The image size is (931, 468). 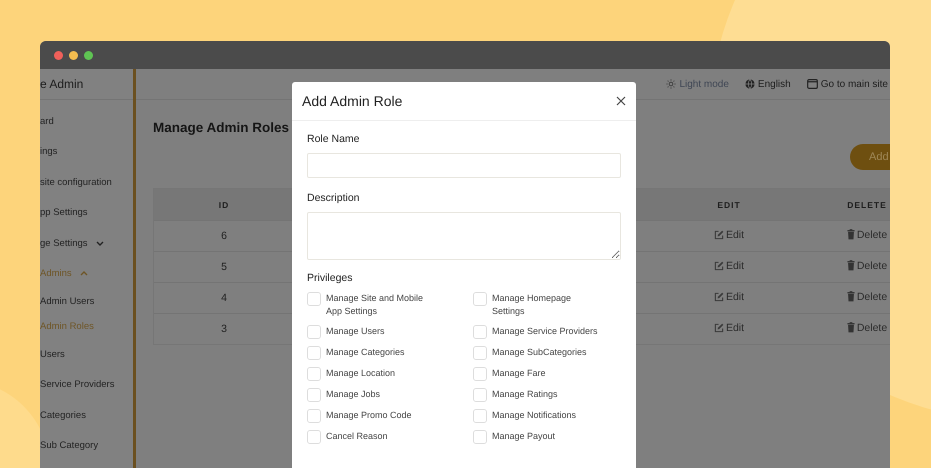 I want to click on checkbox-label: Manage Promo Code, so click(x=369, y=415).